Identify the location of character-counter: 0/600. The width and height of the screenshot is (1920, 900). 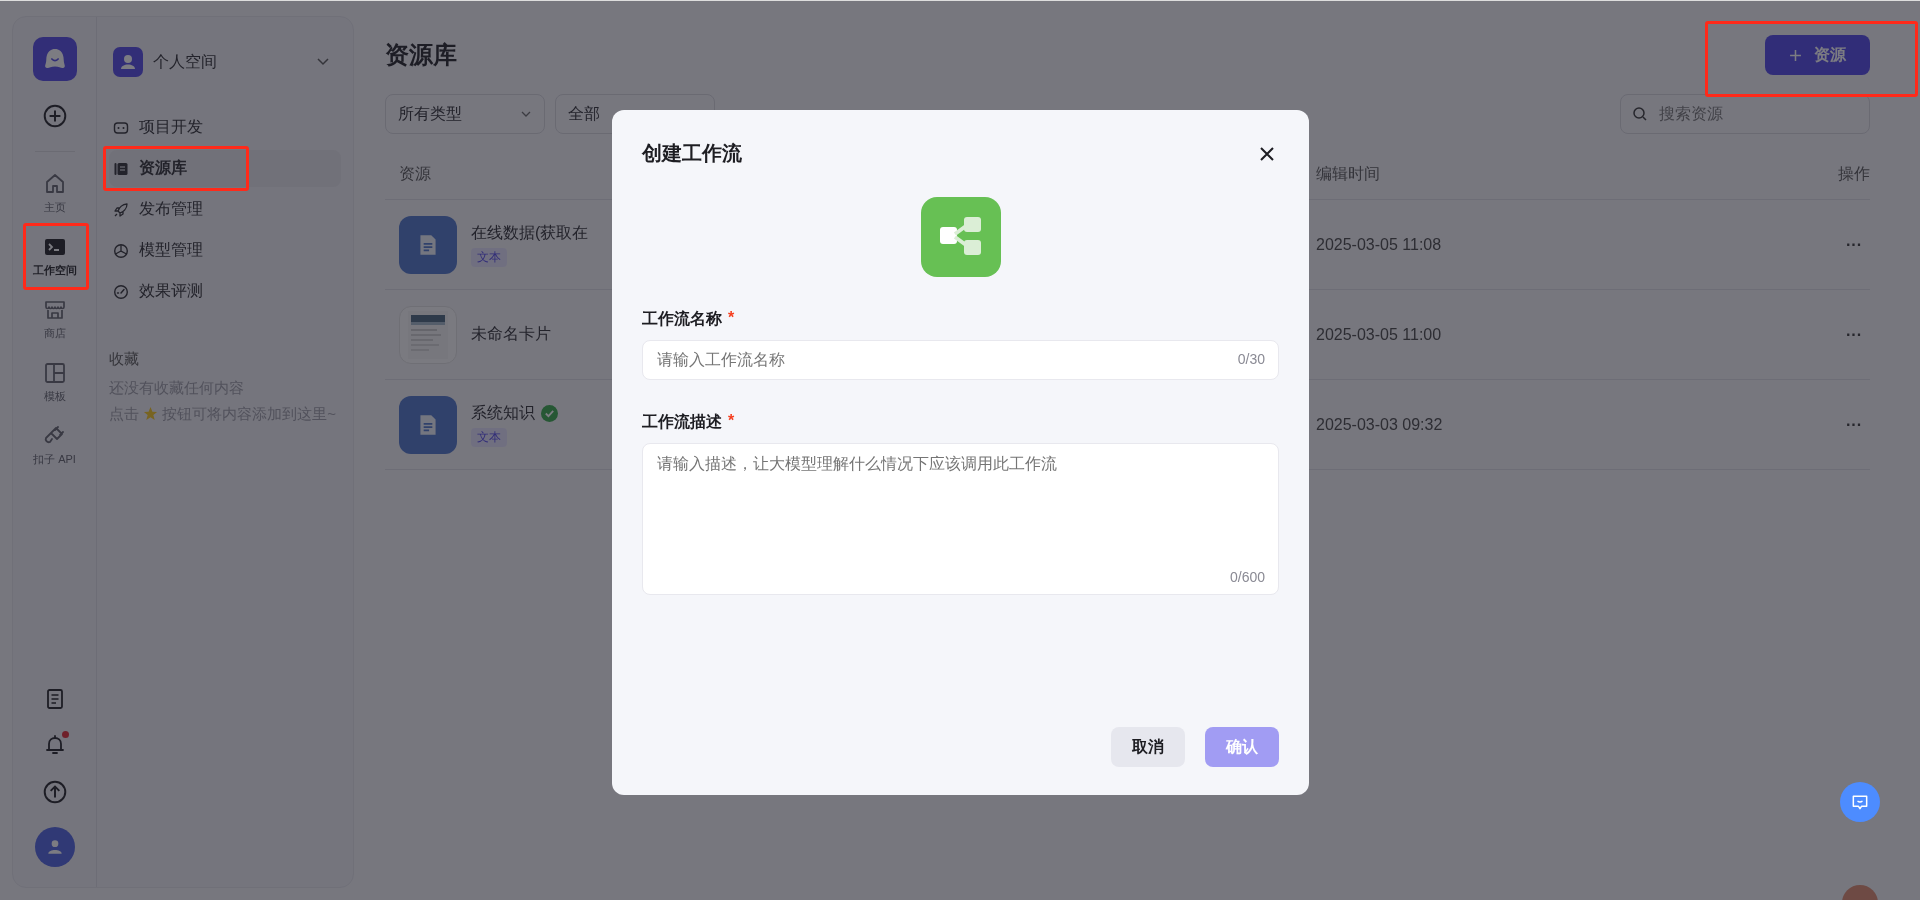
(1247, 577).